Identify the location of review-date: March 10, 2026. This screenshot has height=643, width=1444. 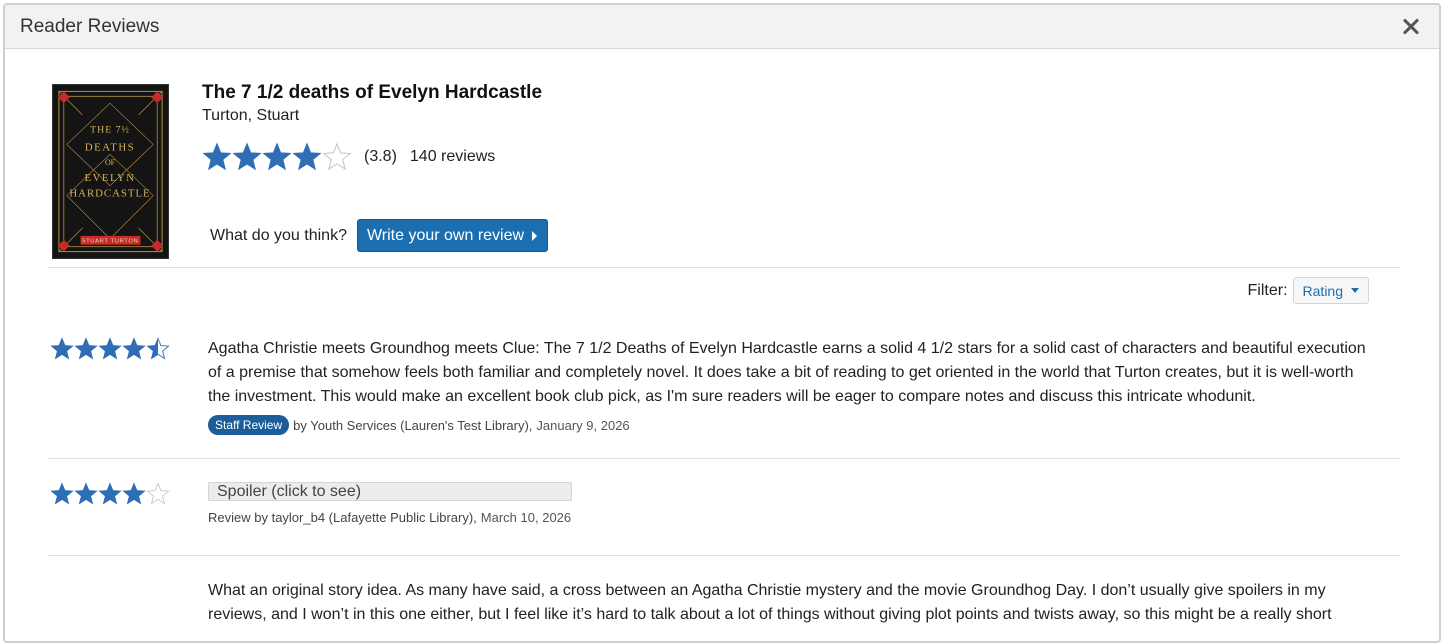
(526, 517).